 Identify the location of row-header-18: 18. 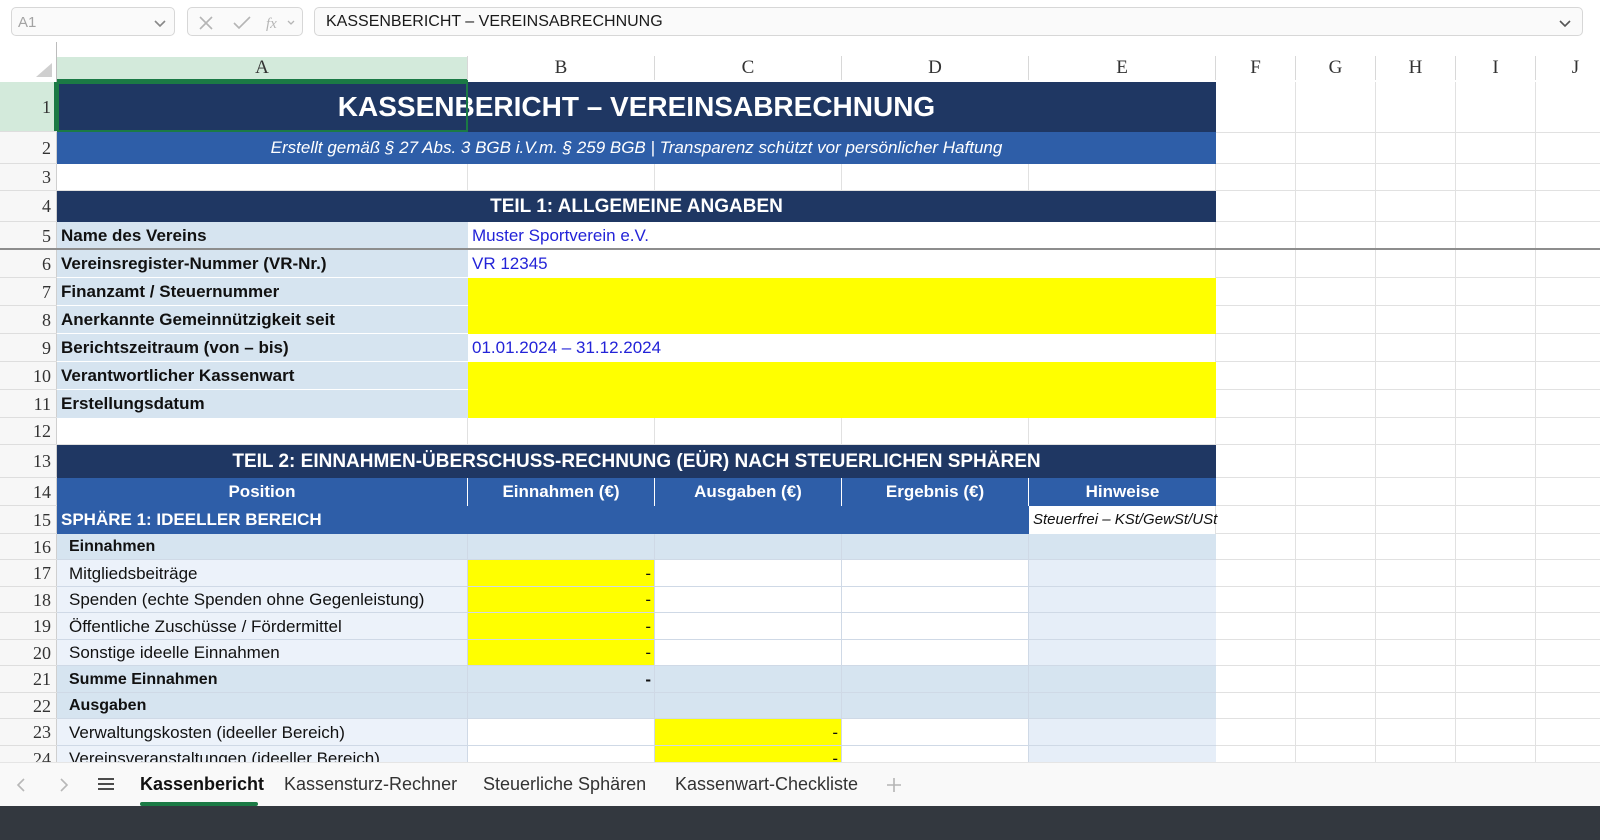
(28, 600).